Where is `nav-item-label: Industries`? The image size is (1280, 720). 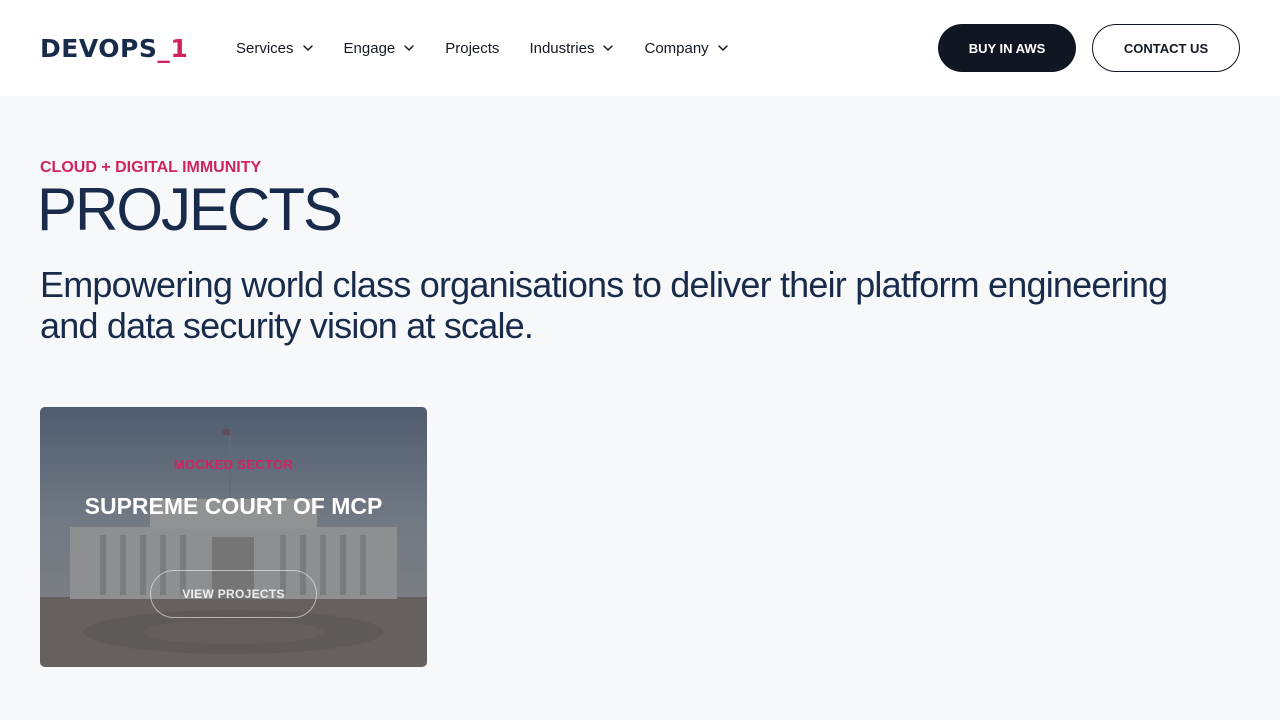 nav-item-label: Industries is located at coordinates (562, 48).